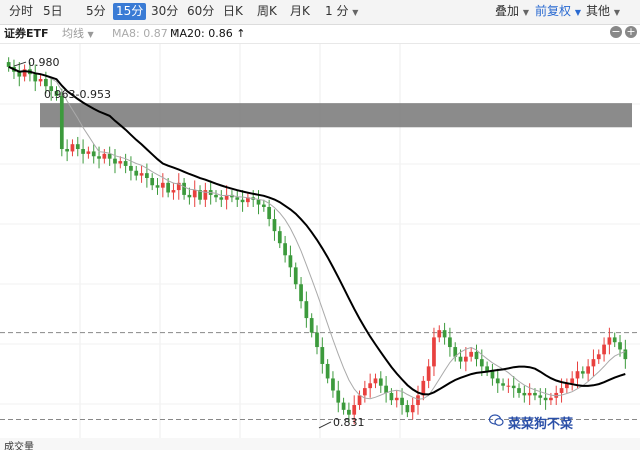 The height and width of the screenshot is (450, 640). I want to click on overlay-label: 叠加, so click(507, 11).